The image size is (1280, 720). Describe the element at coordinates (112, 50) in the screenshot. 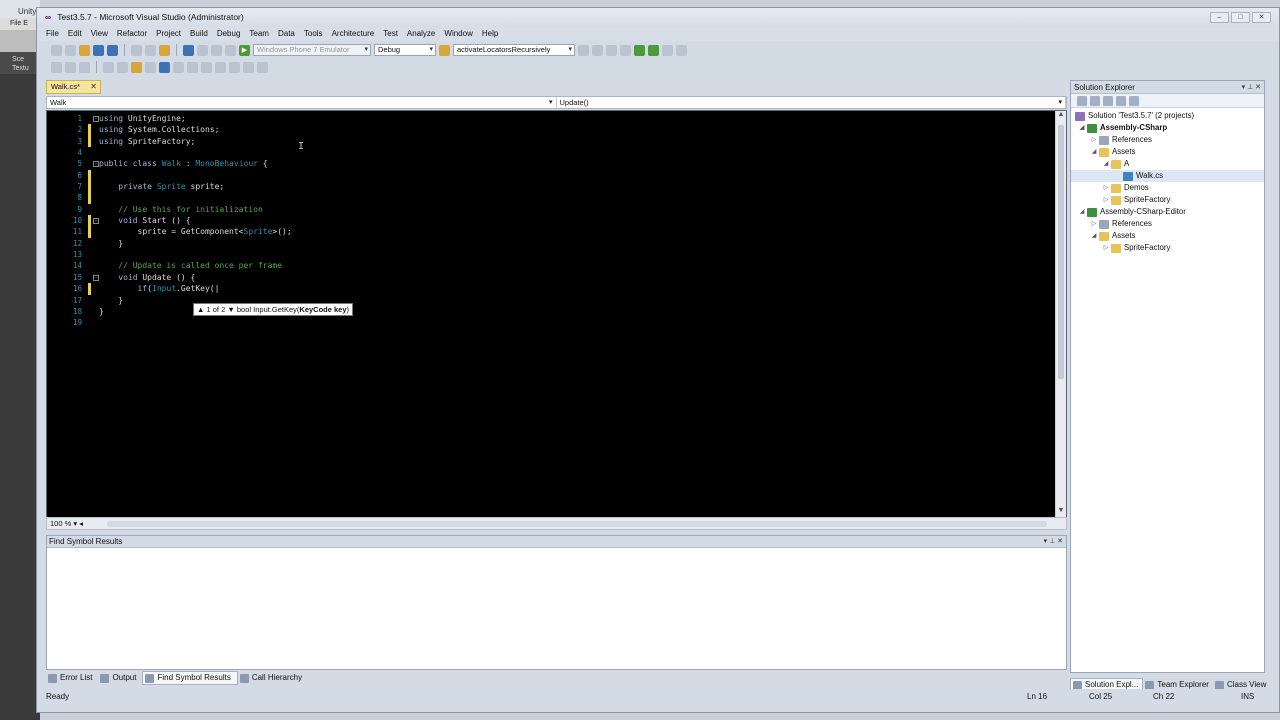

I see `save-all-icon` at that location.